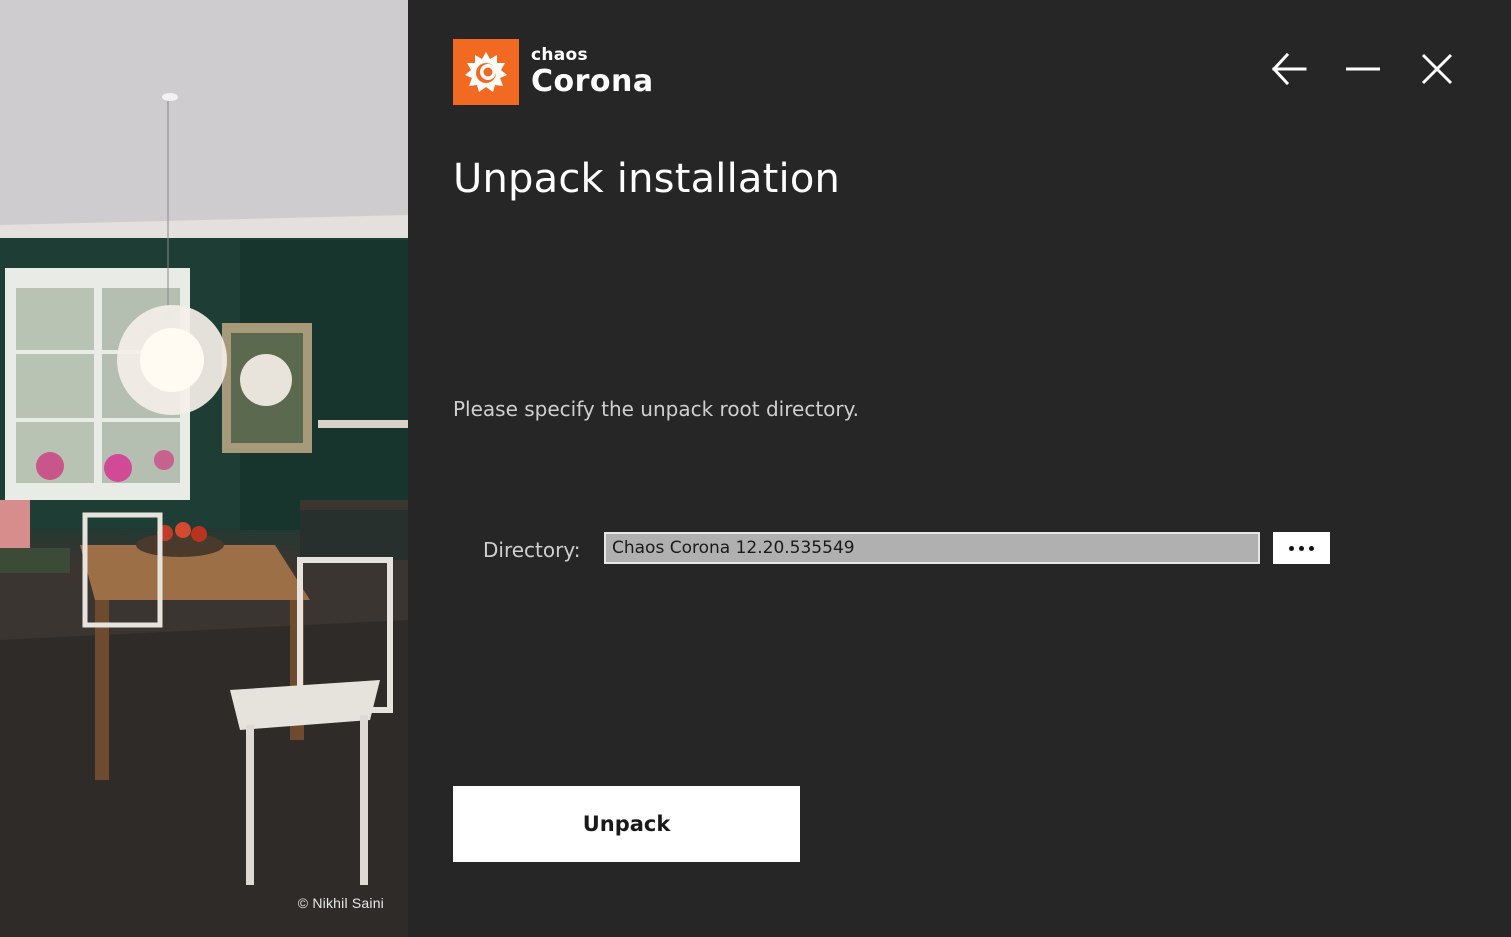 This screenshot has height=937, width=1511. I want to click on brand-company: chaos, so click(559, 55).